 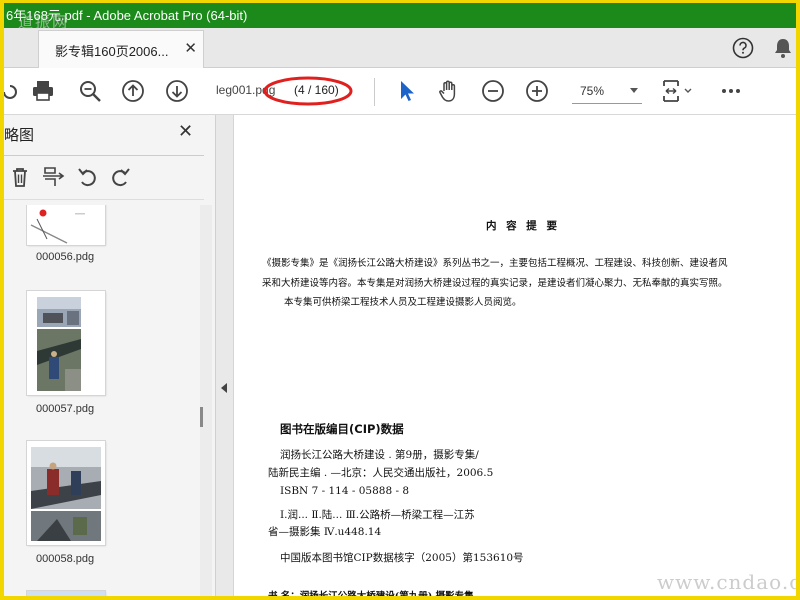 What do you see at coordinates (308, 91) in the screenshot?
I see `red-highlight-ellipse` at bounding box center [308, 91].